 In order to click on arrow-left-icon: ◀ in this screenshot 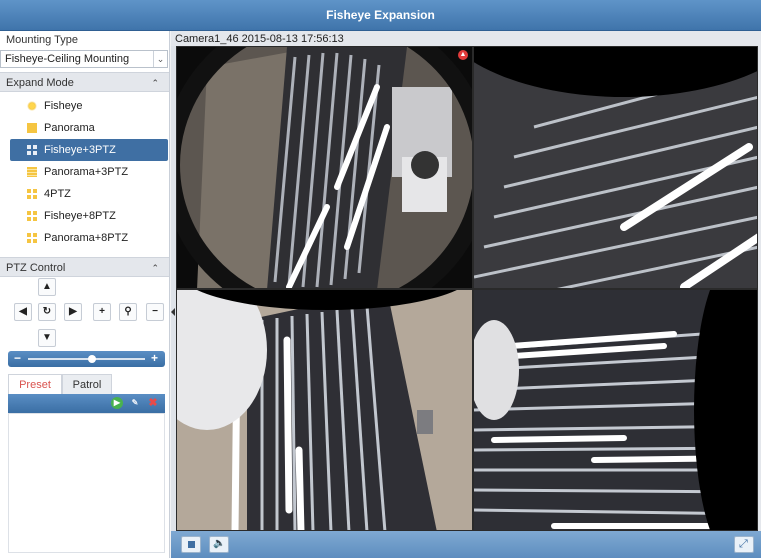, I will do `click(23, 311)`.